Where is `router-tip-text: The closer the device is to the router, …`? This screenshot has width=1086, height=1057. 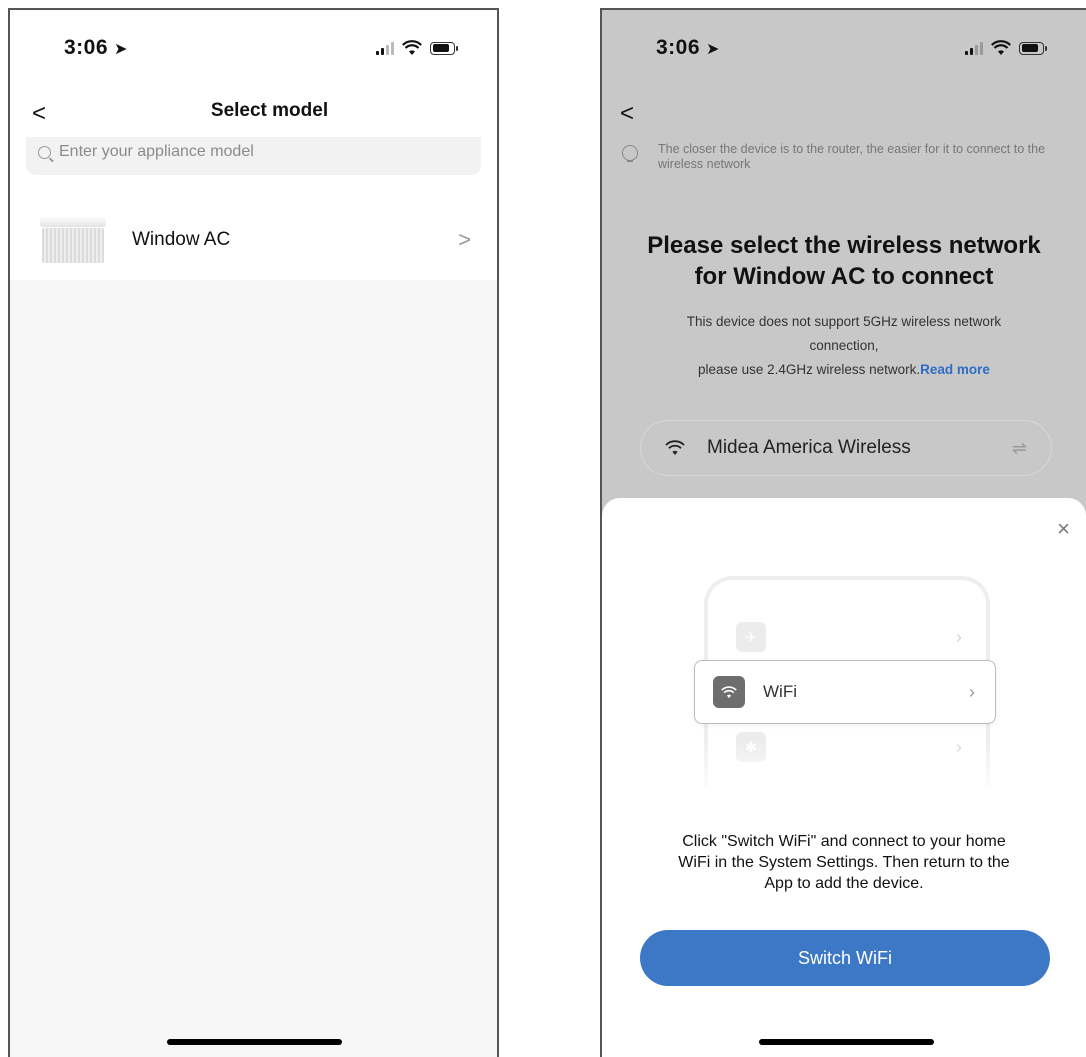 router-tip-text: The closer the device is to the router, … is located at coordinates (852, 156).